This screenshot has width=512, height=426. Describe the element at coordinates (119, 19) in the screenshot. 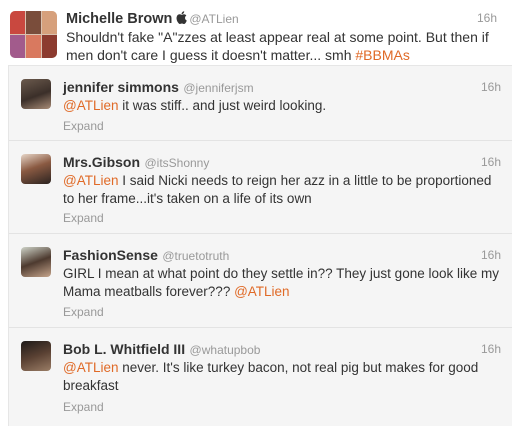

I see `user-name: Michelle Brown` at that location.